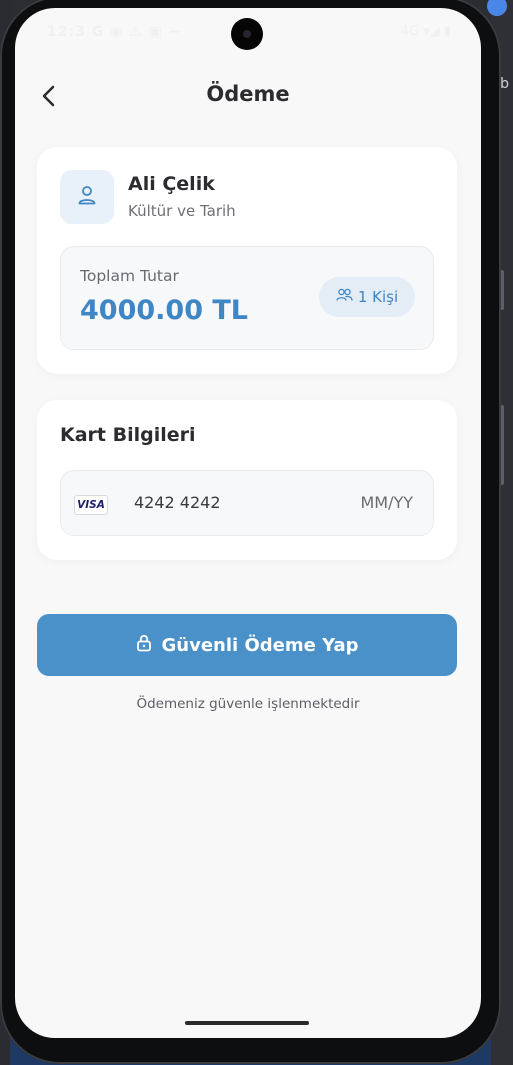 This screenshot has width=513, height=1065. What do you see at coordinates (129, 276) in the screenshot?
I see `total-label: Toplam Tutar` at bounding box center [129, 276].